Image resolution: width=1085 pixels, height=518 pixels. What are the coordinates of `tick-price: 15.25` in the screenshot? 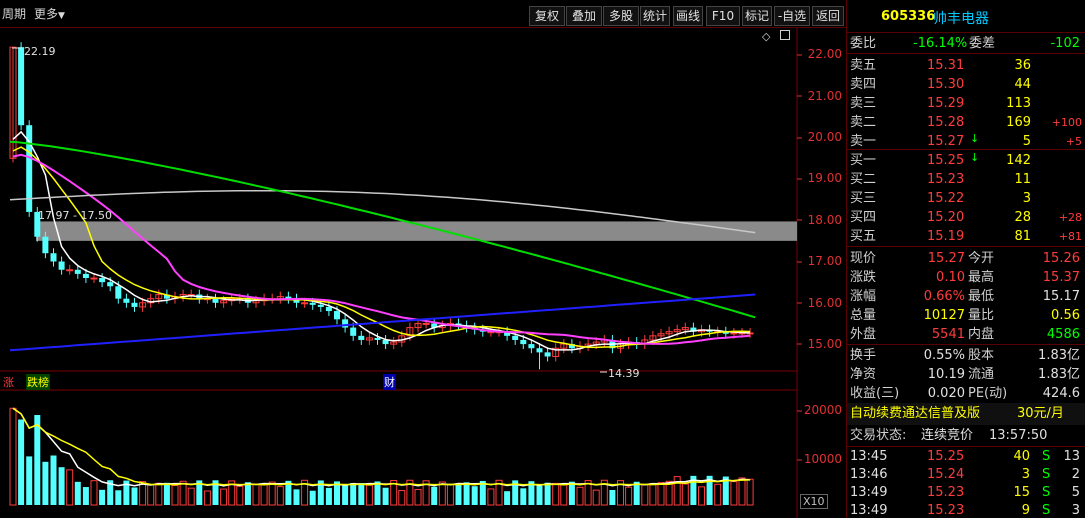 It's located at (946, 456).